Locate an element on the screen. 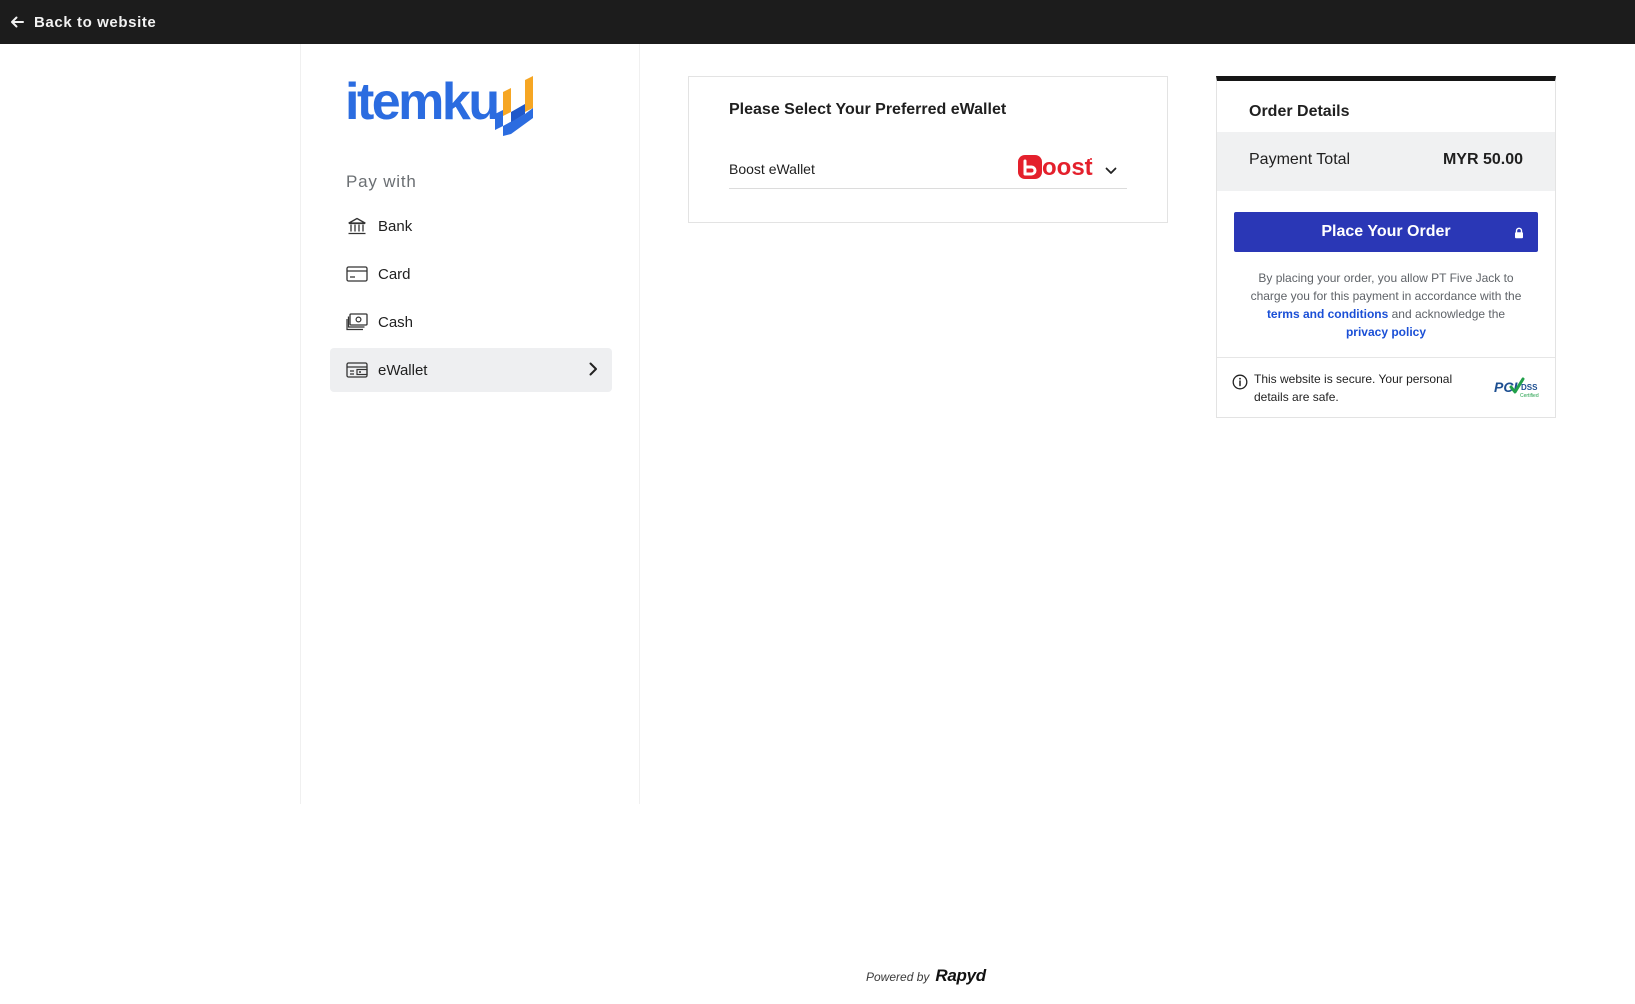 Image resolution: width=1635 pixels, height=1004 pixels. chevron-down-icon is located at coordinates (1111, 171).